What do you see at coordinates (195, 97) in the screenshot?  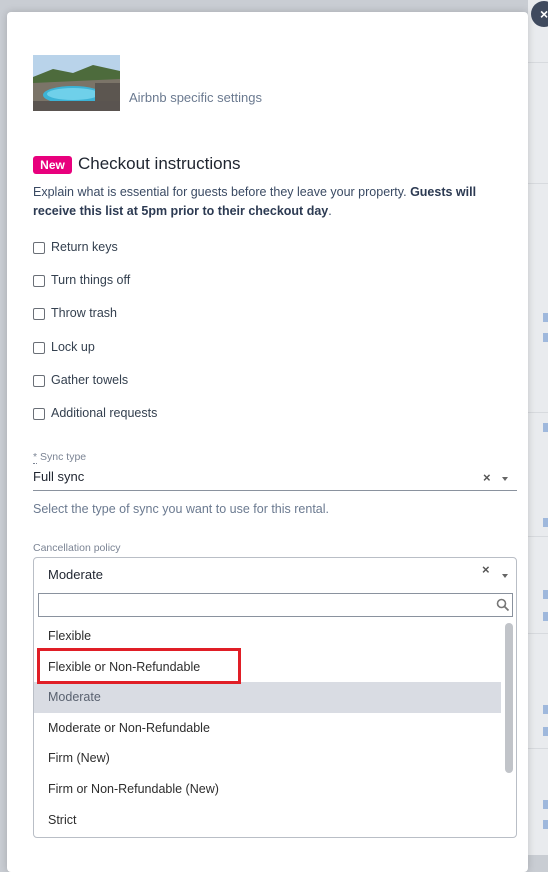 I see `airbnb-settings-label: Airbnb specific settings` at bounding box center [195, 97].